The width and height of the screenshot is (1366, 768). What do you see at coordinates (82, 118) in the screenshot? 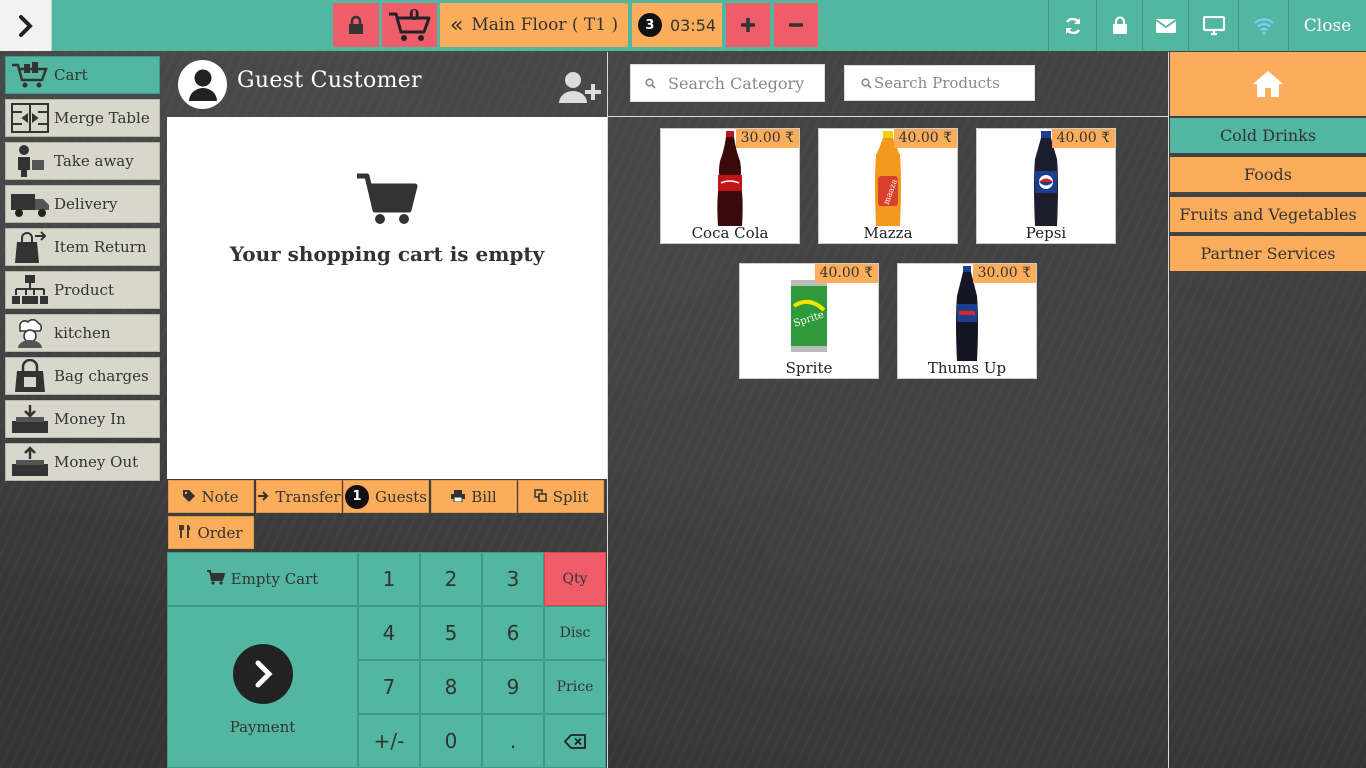
I see `sidebar-item-merge-table: Merge Table` at bounding box center [82, 118].